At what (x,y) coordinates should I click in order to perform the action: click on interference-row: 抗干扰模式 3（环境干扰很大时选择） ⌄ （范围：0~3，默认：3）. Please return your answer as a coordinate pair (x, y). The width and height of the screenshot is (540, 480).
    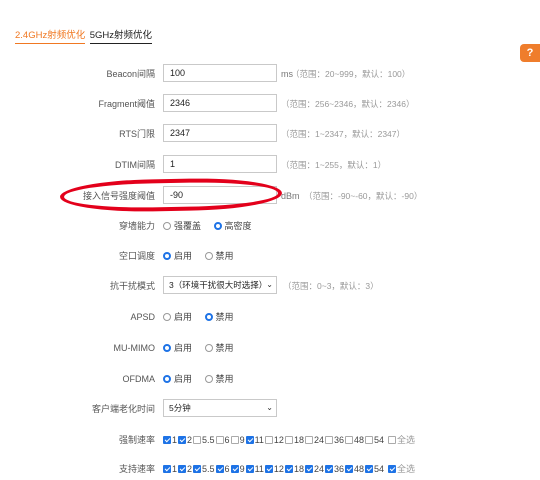
    Looking at the image, I should click on (270, 286).